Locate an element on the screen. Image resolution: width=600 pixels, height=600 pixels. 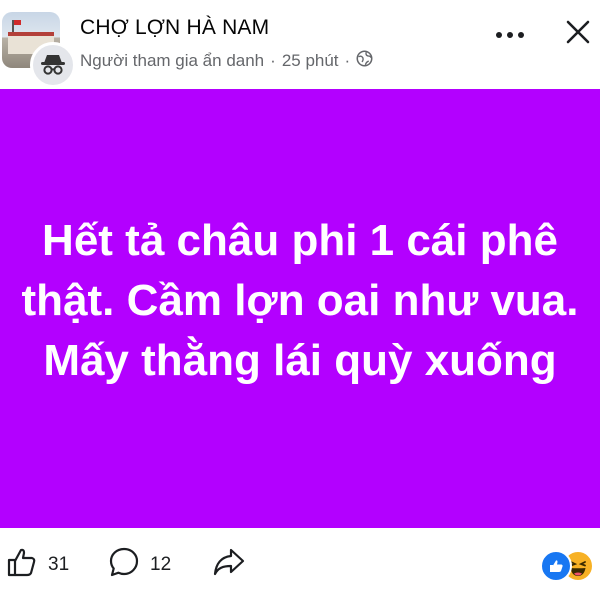
group-name: CHỢ LỢN HÀ NAM is located at coordinates (174, 28).